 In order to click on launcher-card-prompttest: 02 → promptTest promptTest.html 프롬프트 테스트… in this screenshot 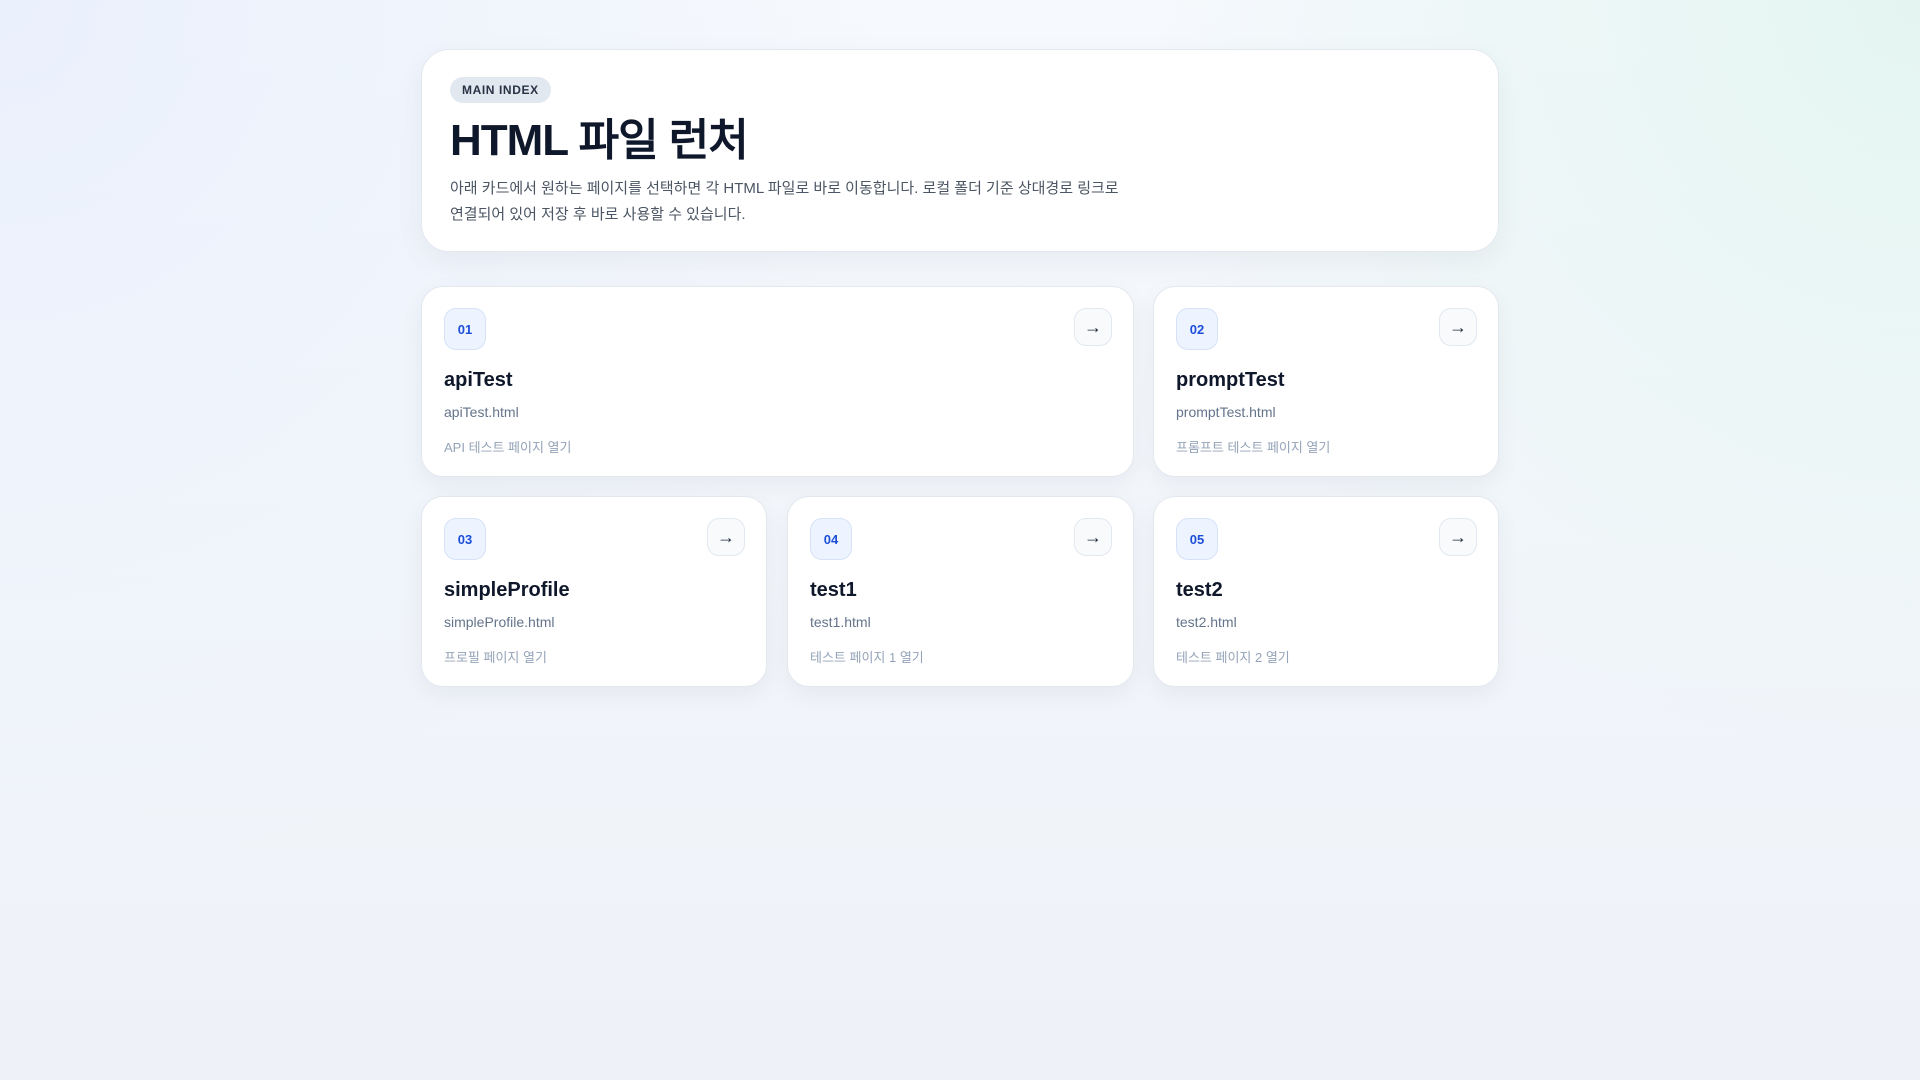, I will do `click(1326, 381)`.